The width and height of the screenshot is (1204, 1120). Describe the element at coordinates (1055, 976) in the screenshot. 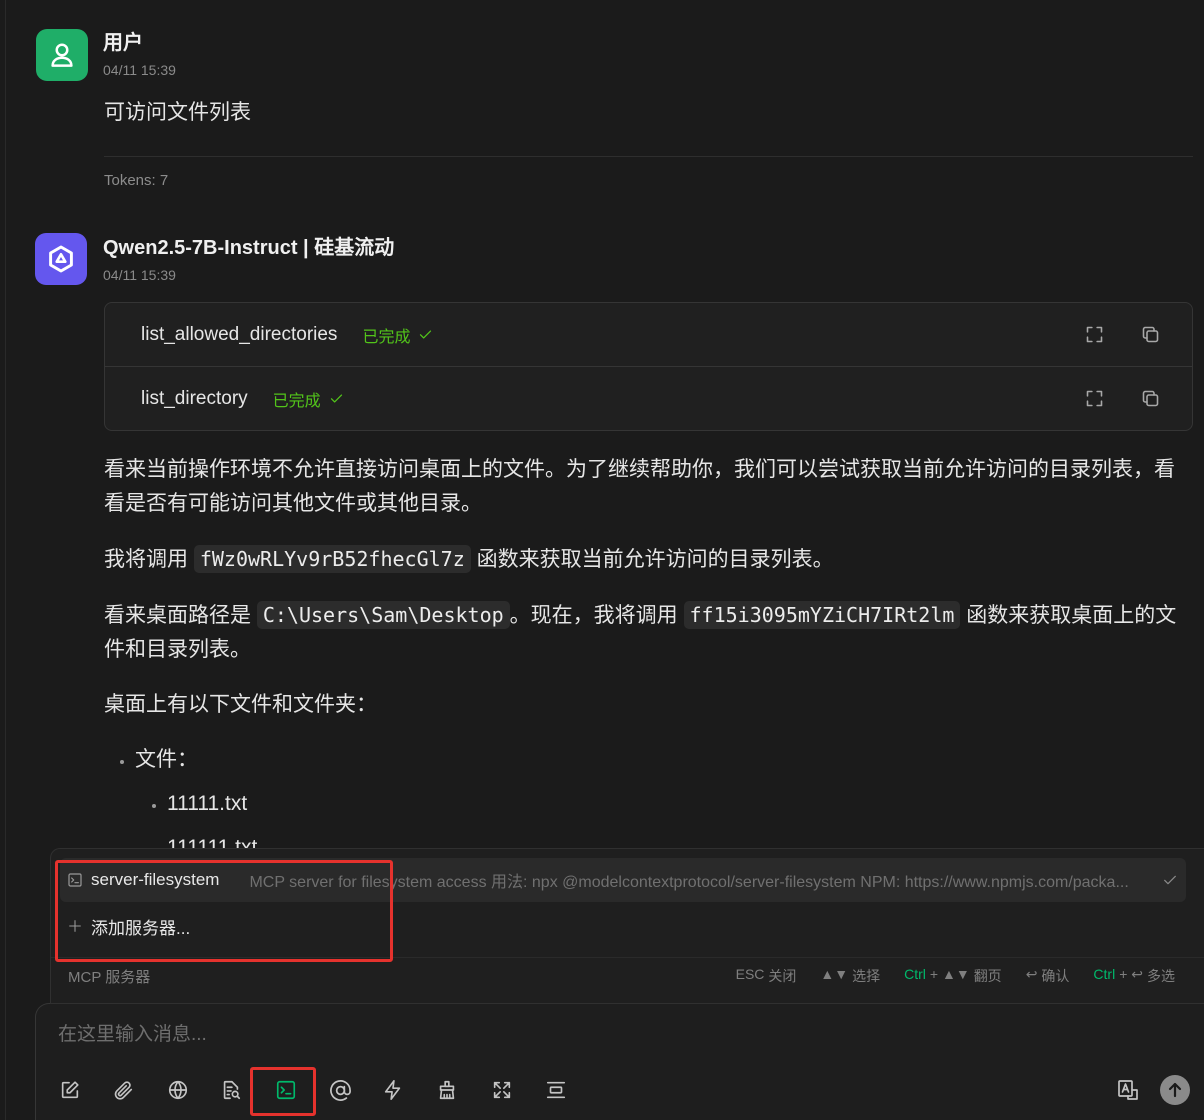

I see `hint-label: 确认` at that location.